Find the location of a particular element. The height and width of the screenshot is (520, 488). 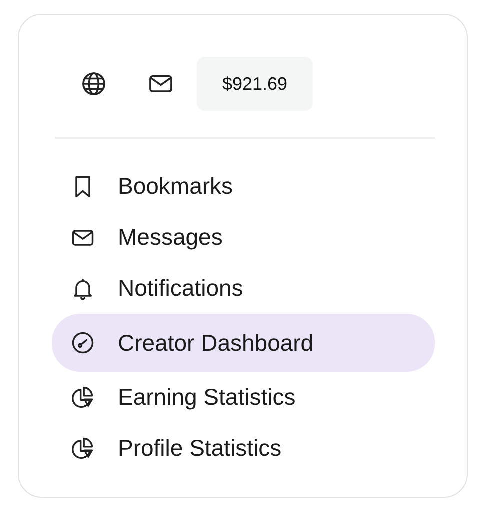

balance-badge: $921.69 is located at coordinates (255, 84).